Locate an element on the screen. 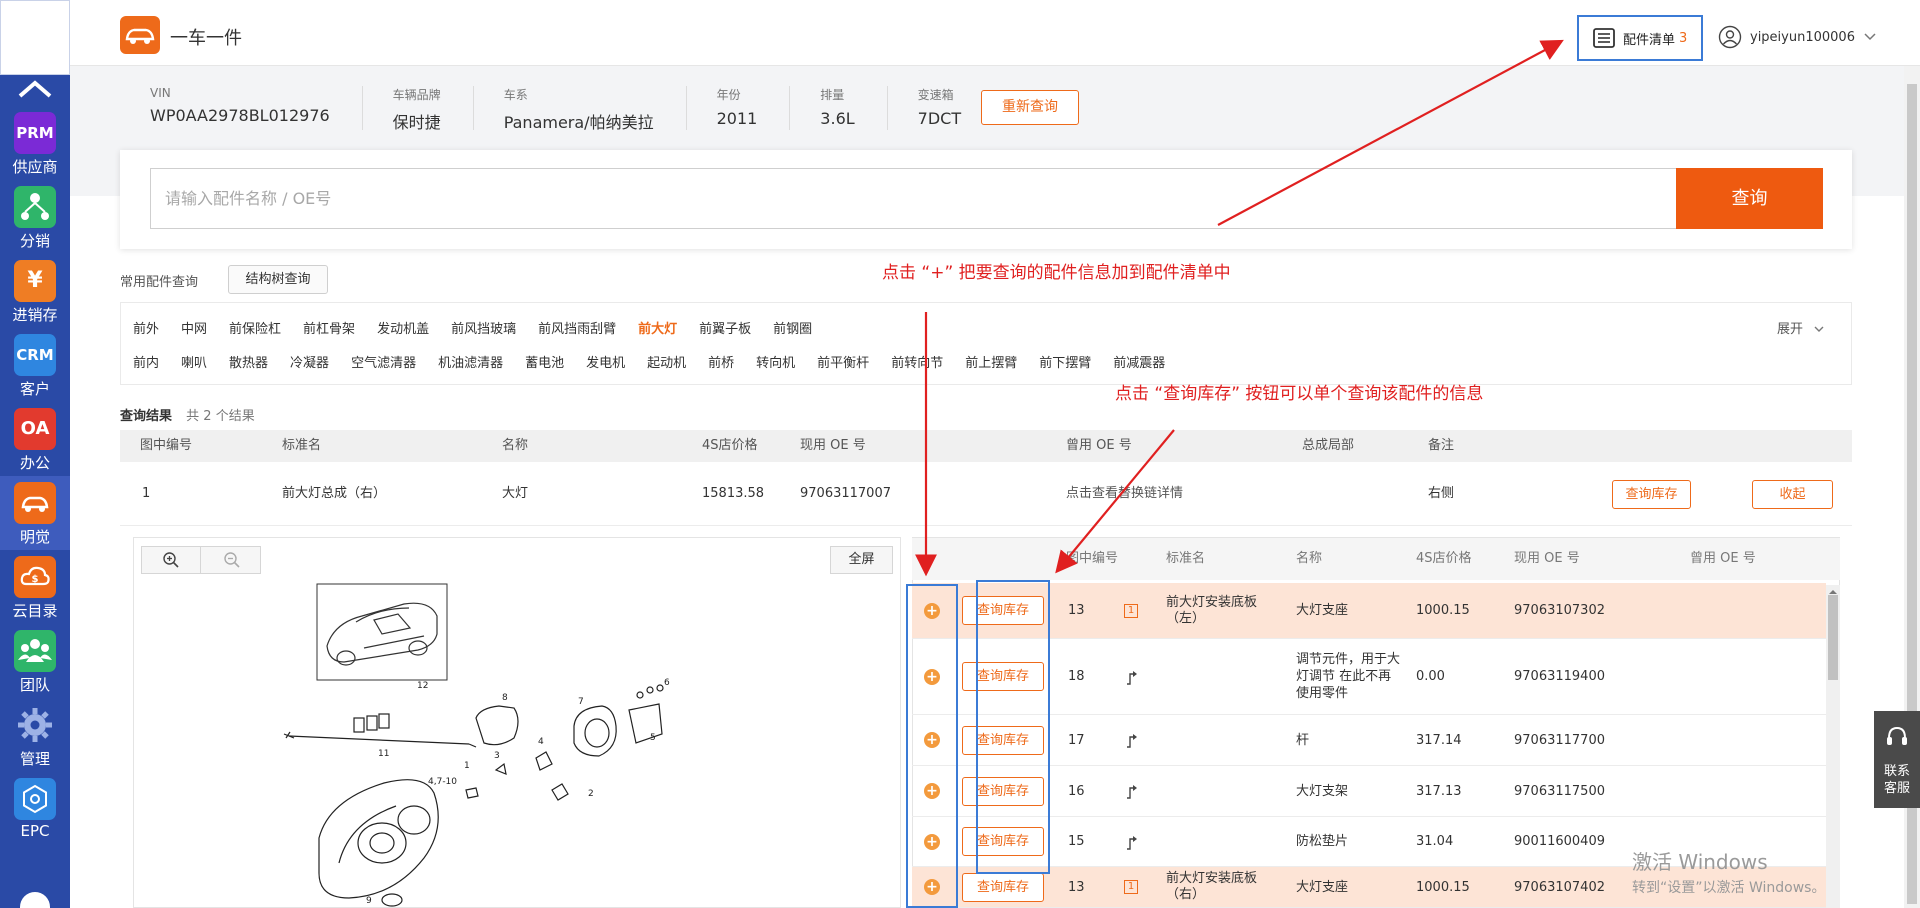 The width and height of the screenshot is (1920, 908). common-part-tag: 冷凝器 is located at coordinates (309, 363).